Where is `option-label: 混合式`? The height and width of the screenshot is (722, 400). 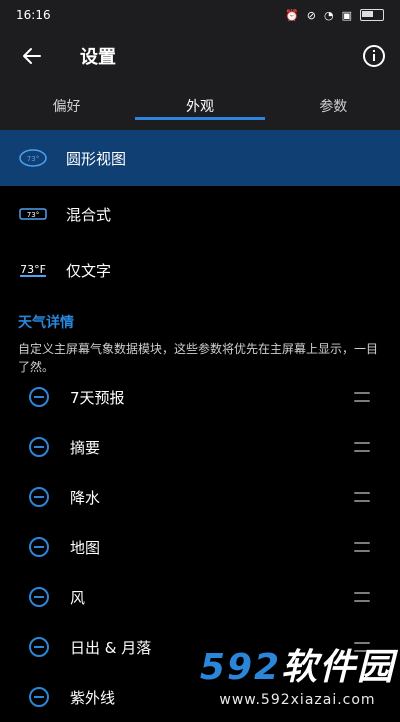 option-label: 混合式 is located at coordinates (89, 214).